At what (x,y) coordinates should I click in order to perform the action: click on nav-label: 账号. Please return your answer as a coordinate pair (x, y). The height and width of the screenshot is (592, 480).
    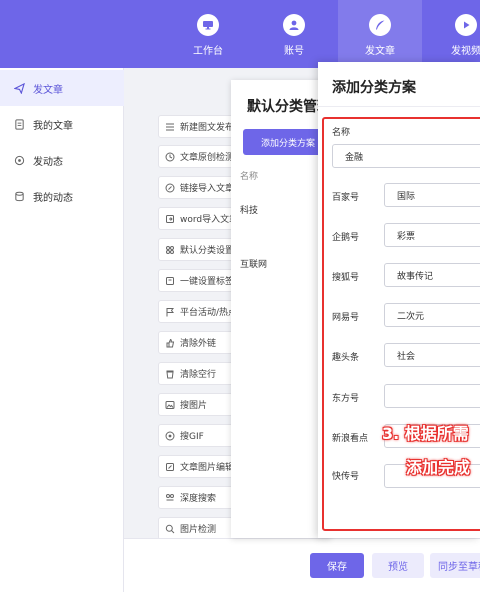
    Looking at the image, I should click on (294, 51).